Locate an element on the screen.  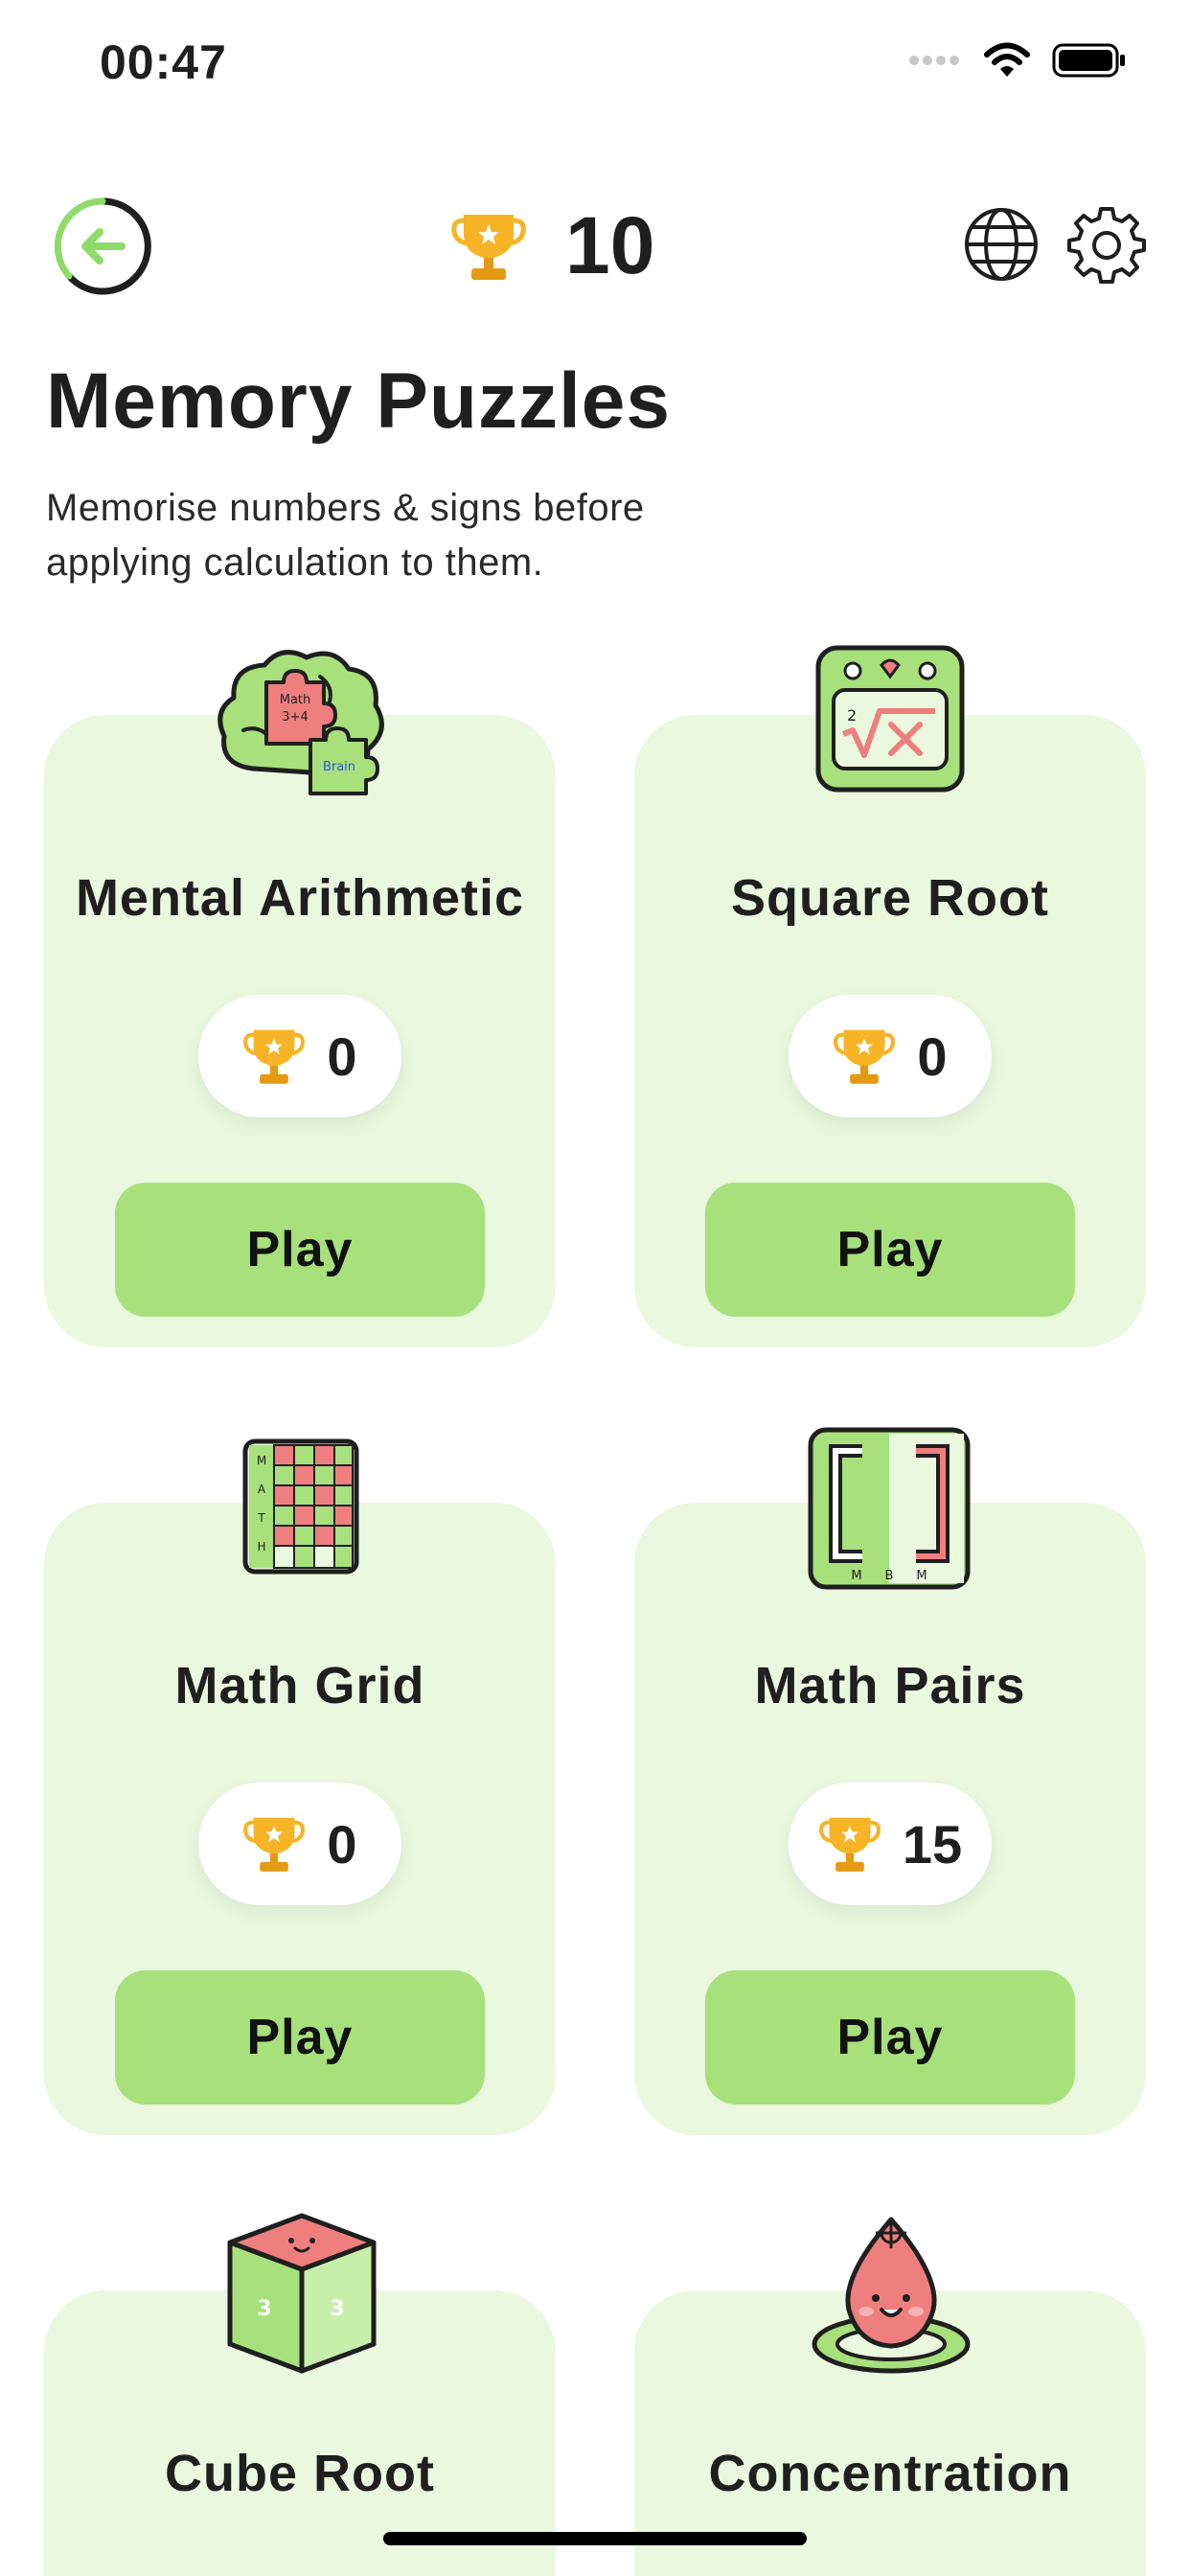
svg-text: T is located at coordinates (261, 1518).